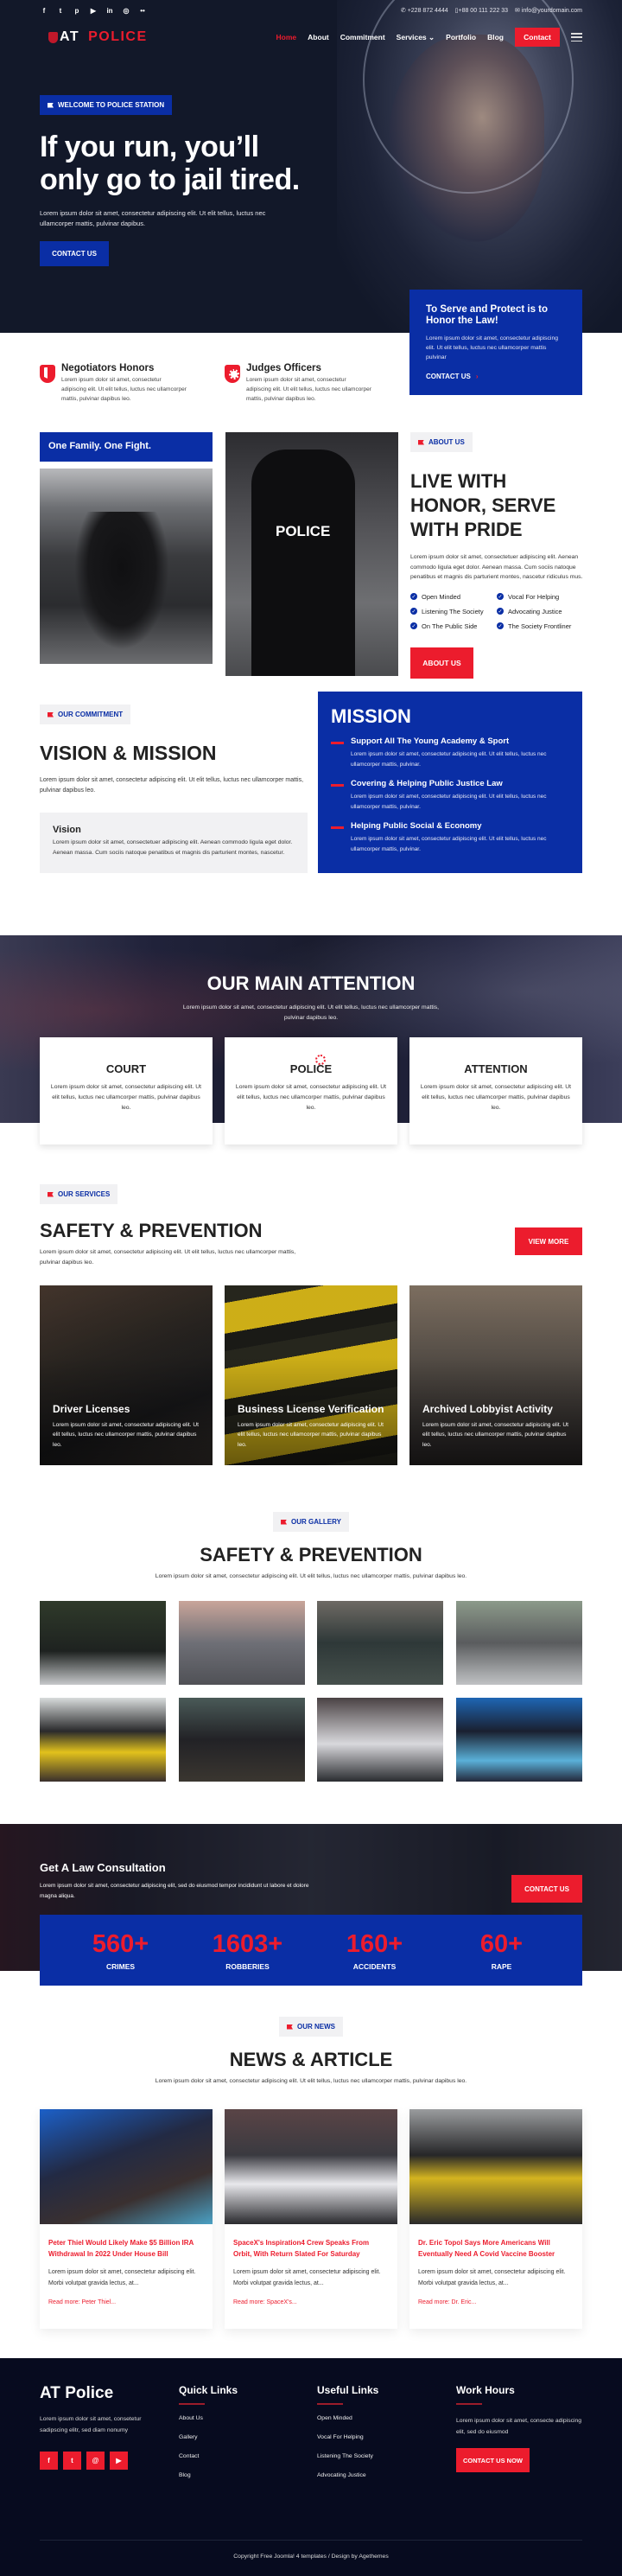  I want to click on phone-number: +228 872 4444, so click(427, 11).